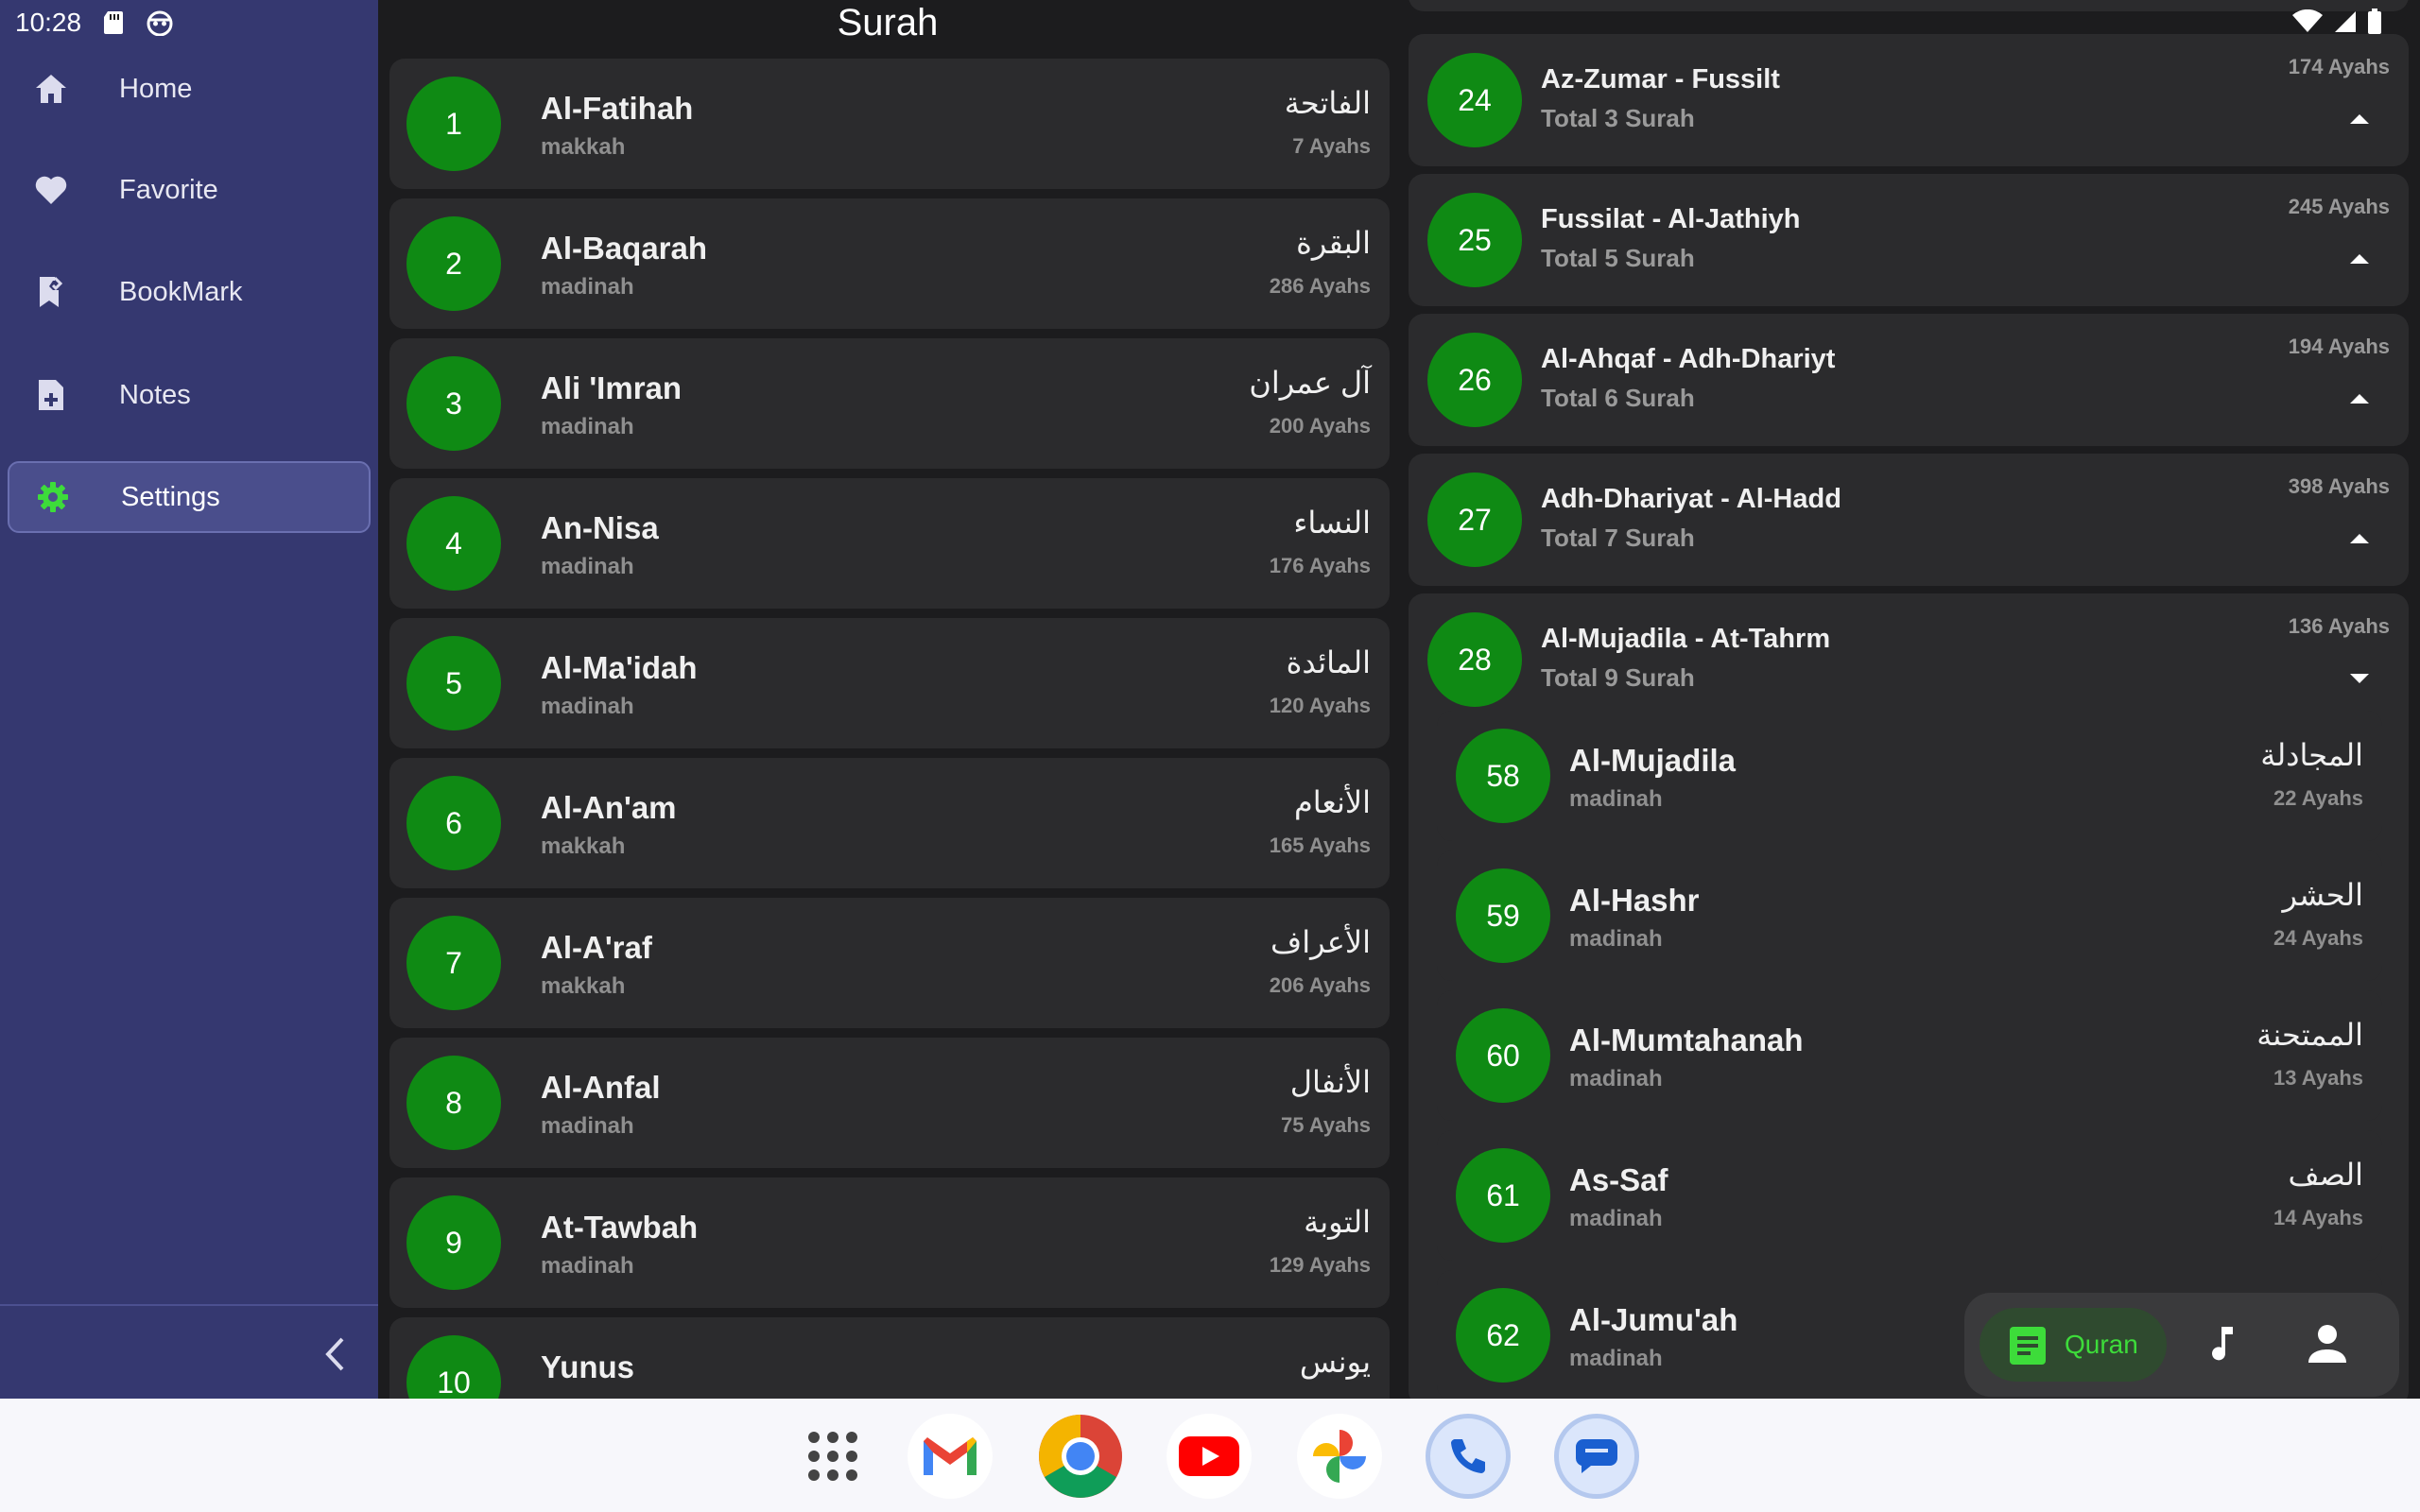 The height and width of the screenshot is (1512, 2420). Describe the element at coordinates (889, 543) in the screenshot. I see `surah-card: 4 An-Nisa madinah النساء 176 Ayahs` at that location.